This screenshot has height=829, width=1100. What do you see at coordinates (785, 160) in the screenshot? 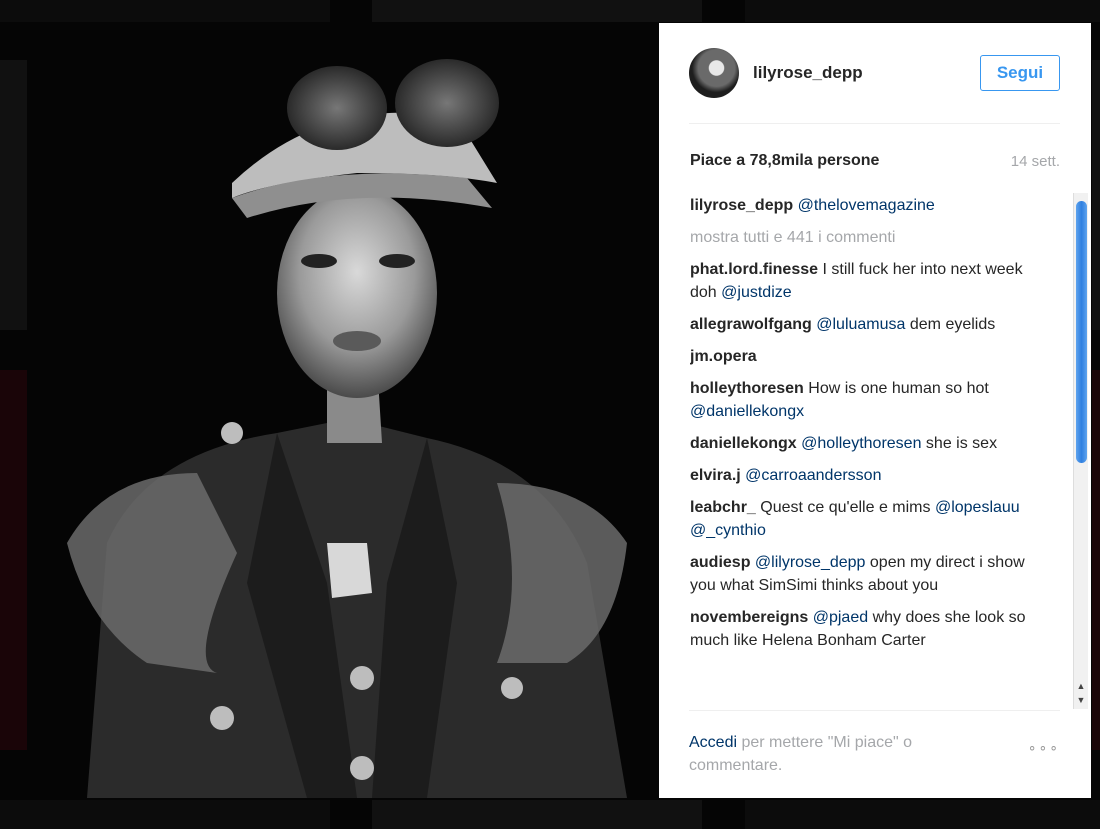
I see `likes-count: Piace a 78,8mila persone` at bounding box center [785, 160].